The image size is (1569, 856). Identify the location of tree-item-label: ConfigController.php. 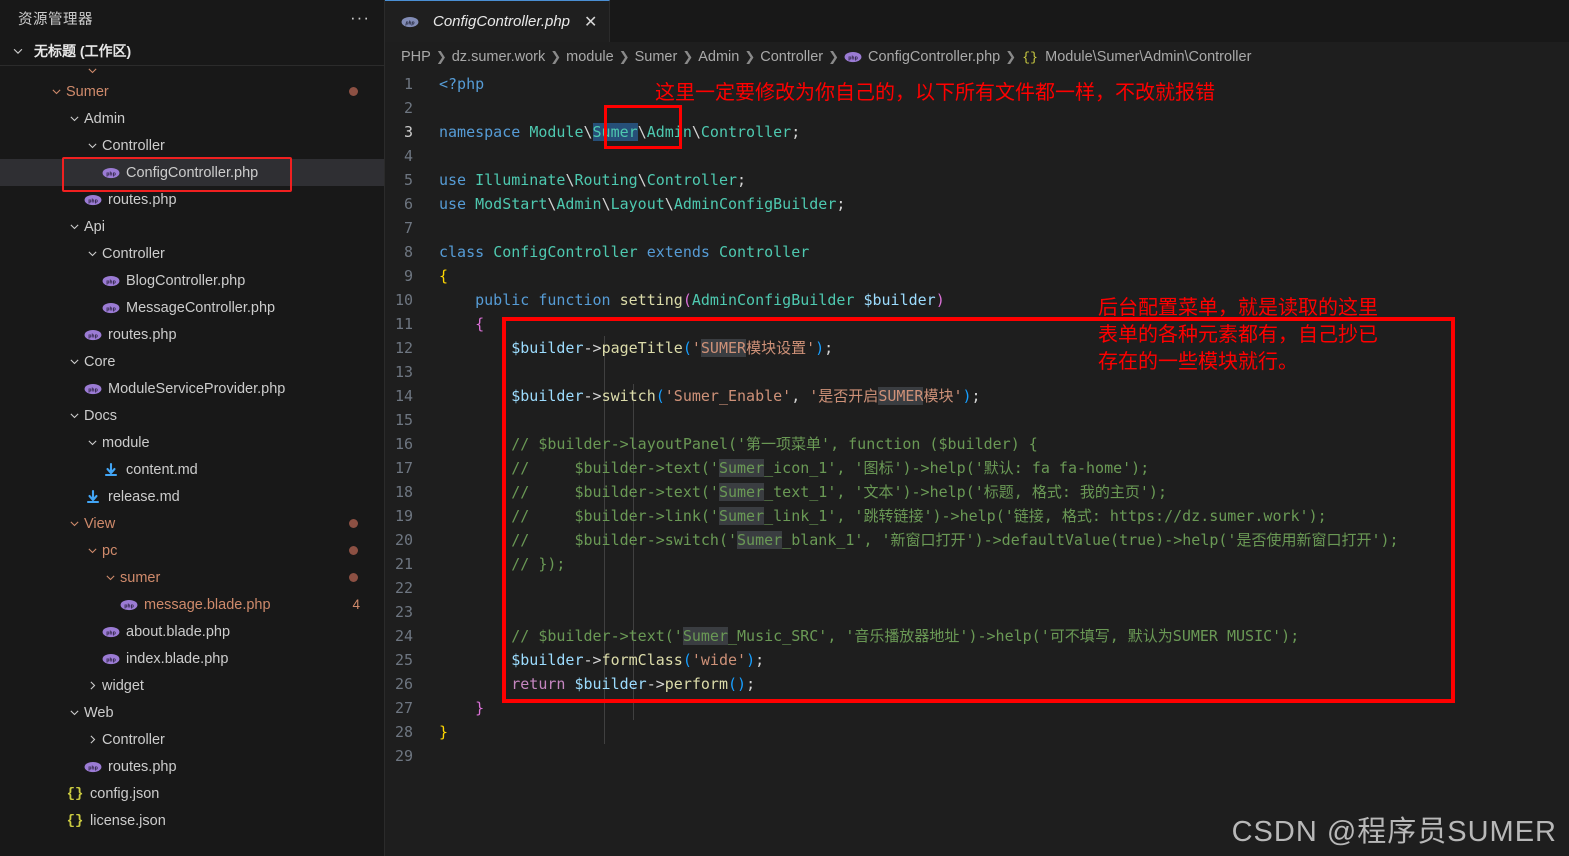
(192, 172).